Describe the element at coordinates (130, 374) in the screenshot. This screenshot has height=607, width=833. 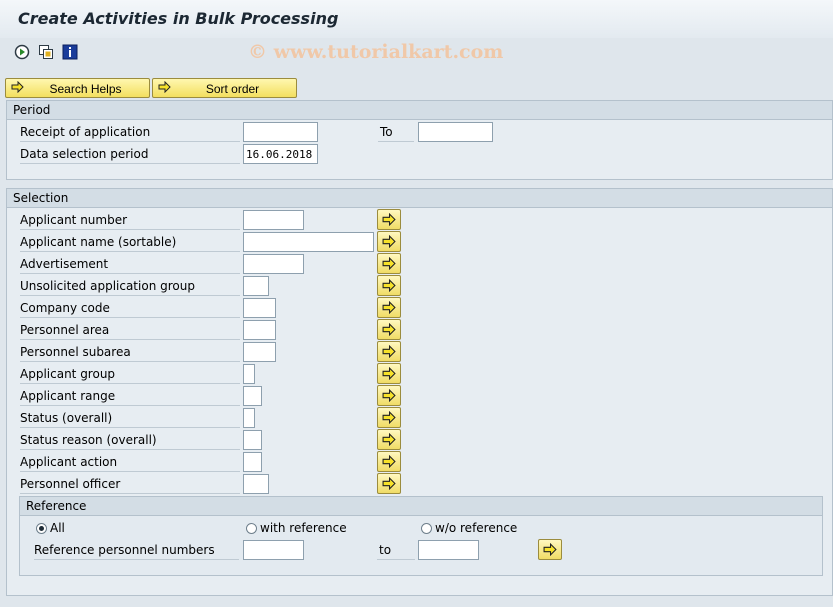
I see `applicant-group-label: Applicant group` at that location.